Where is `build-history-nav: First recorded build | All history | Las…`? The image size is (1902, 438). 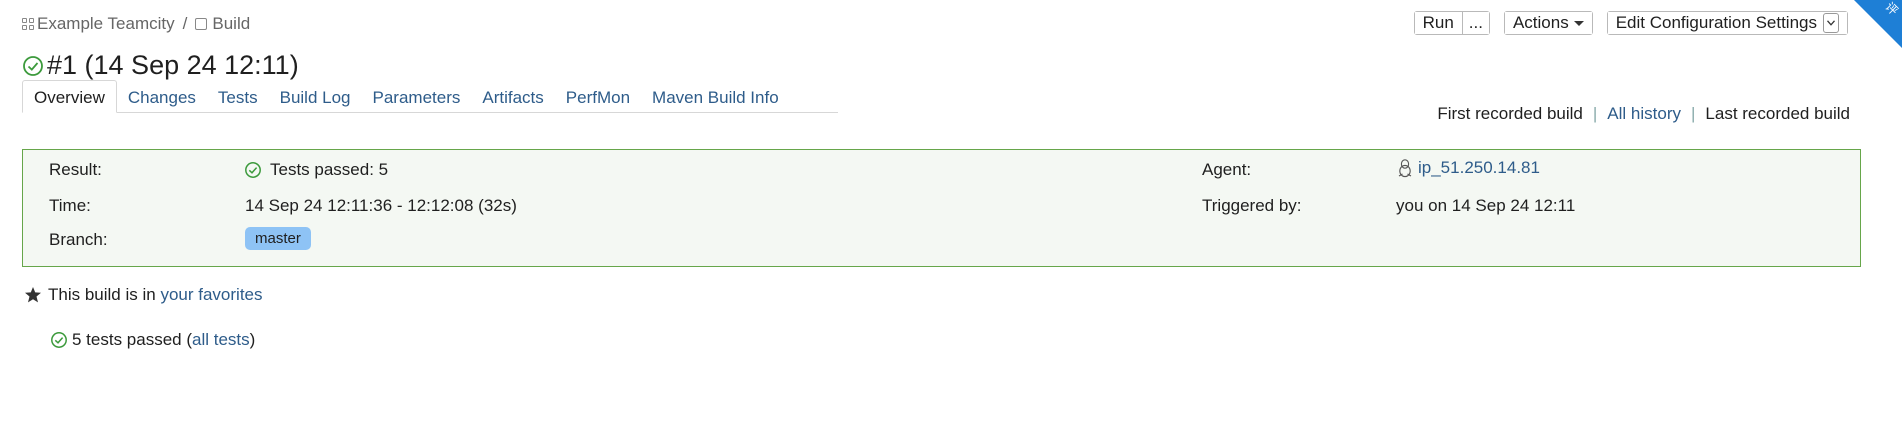 build-history-nav: First recorded build | All history | Las… is located at coordinates (1643, 114).